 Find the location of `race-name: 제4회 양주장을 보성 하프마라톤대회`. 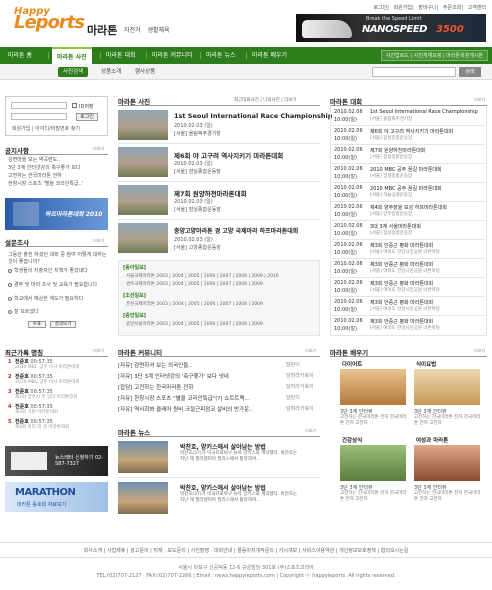

race-name: 제4회 양주장을 보성 하프마라톤대회 is located at coordinates (408, 207).